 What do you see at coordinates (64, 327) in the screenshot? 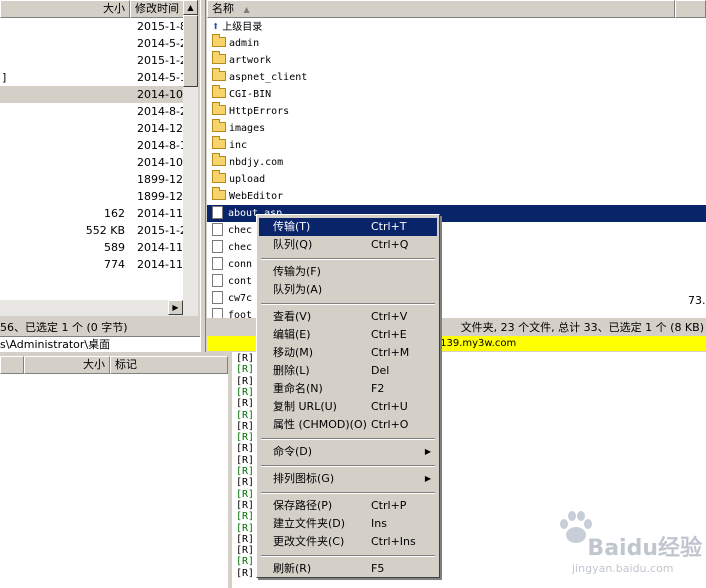
I see `left-status-bar: 56、已选定 1 个 (0 字节)` at bounding box center [64, 327].